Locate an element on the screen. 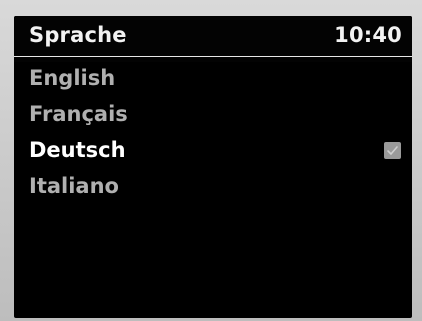 Image resolution: width=422 pixels, height=321 pixels. header-divider is located at coordinates (213, 56).